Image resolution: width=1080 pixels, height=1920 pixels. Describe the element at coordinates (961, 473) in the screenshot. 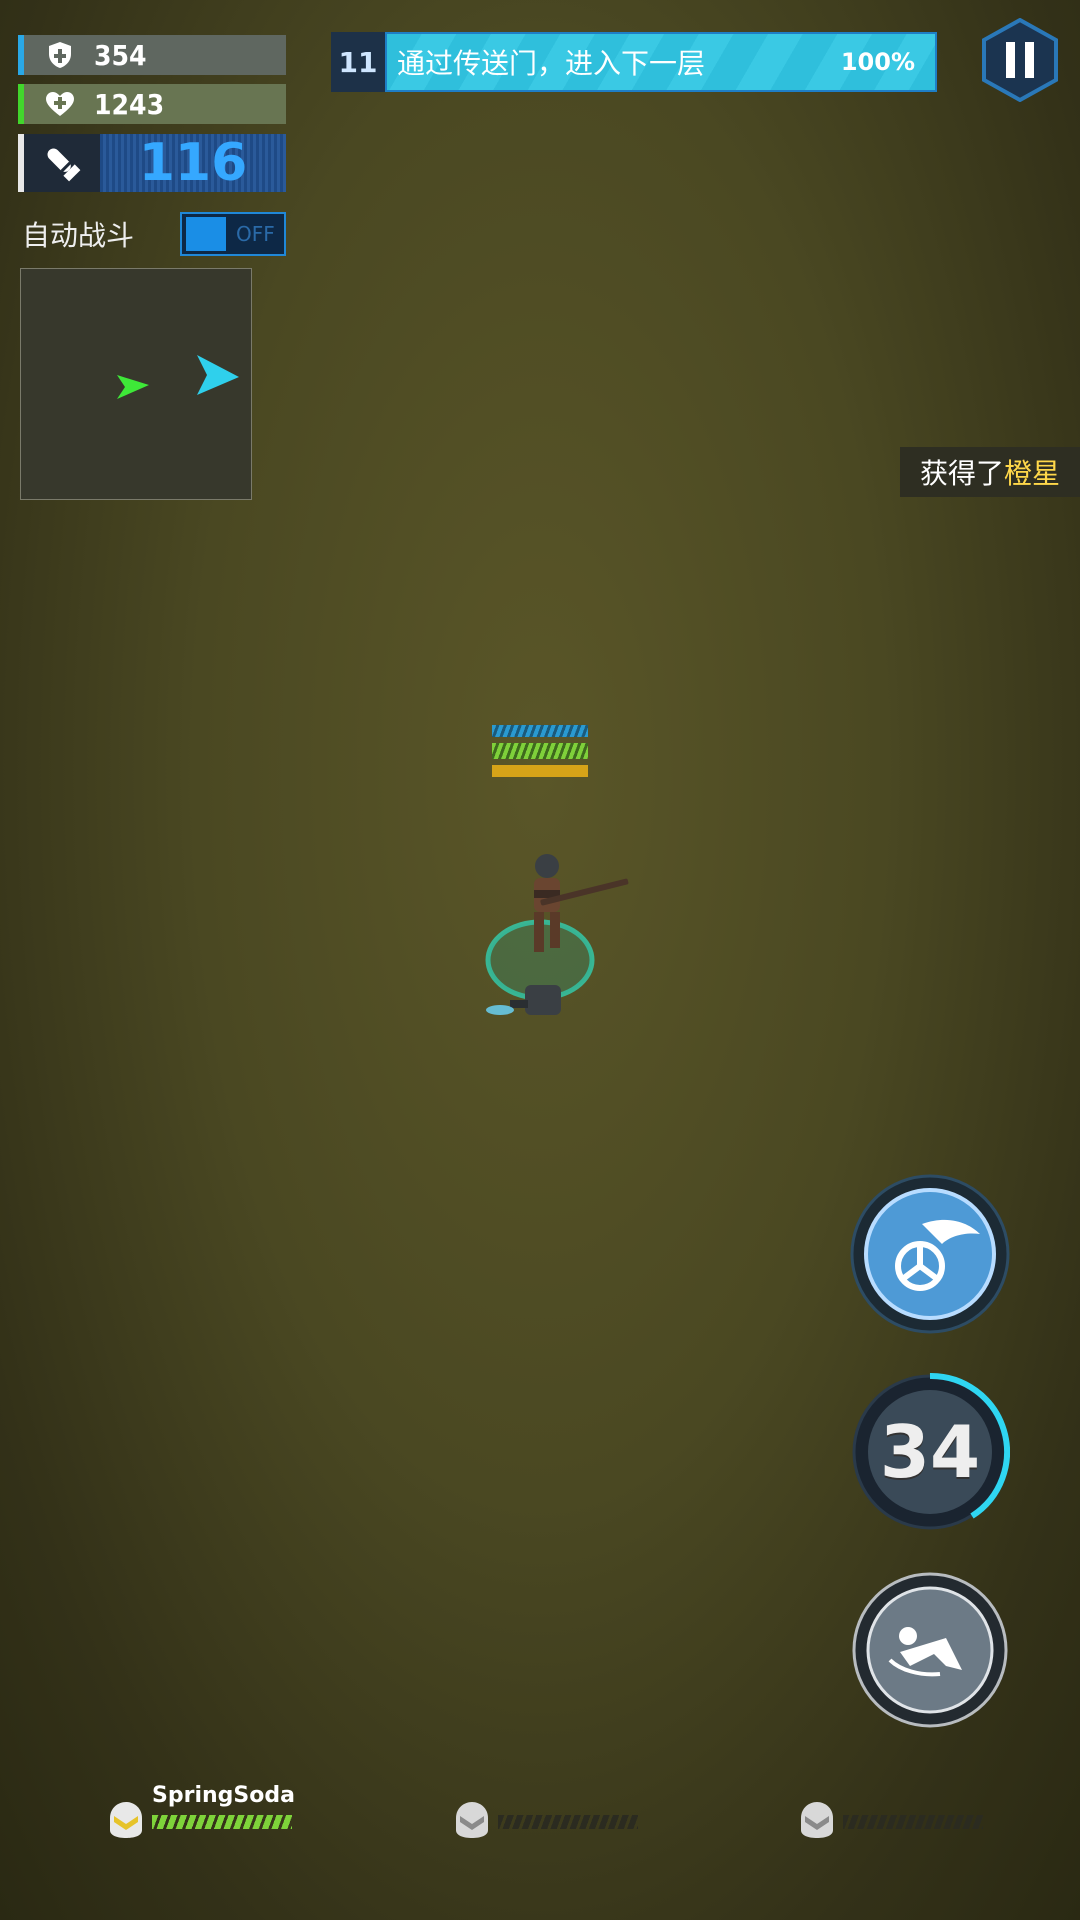

I see `loot-prefix: 获得了` at that location.